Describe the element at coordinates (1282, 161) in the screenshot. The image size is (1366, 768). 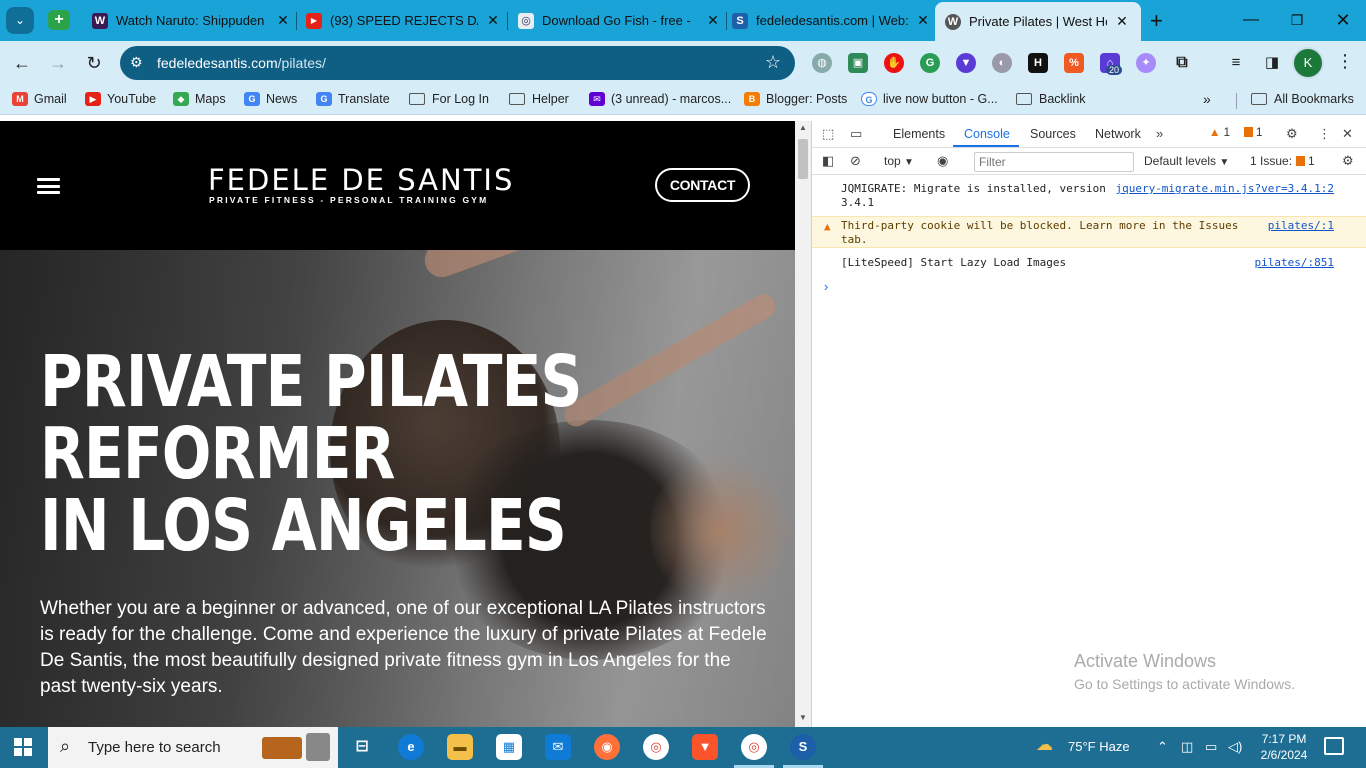
I see `issues-link: 1 Issue: 1` at that location.